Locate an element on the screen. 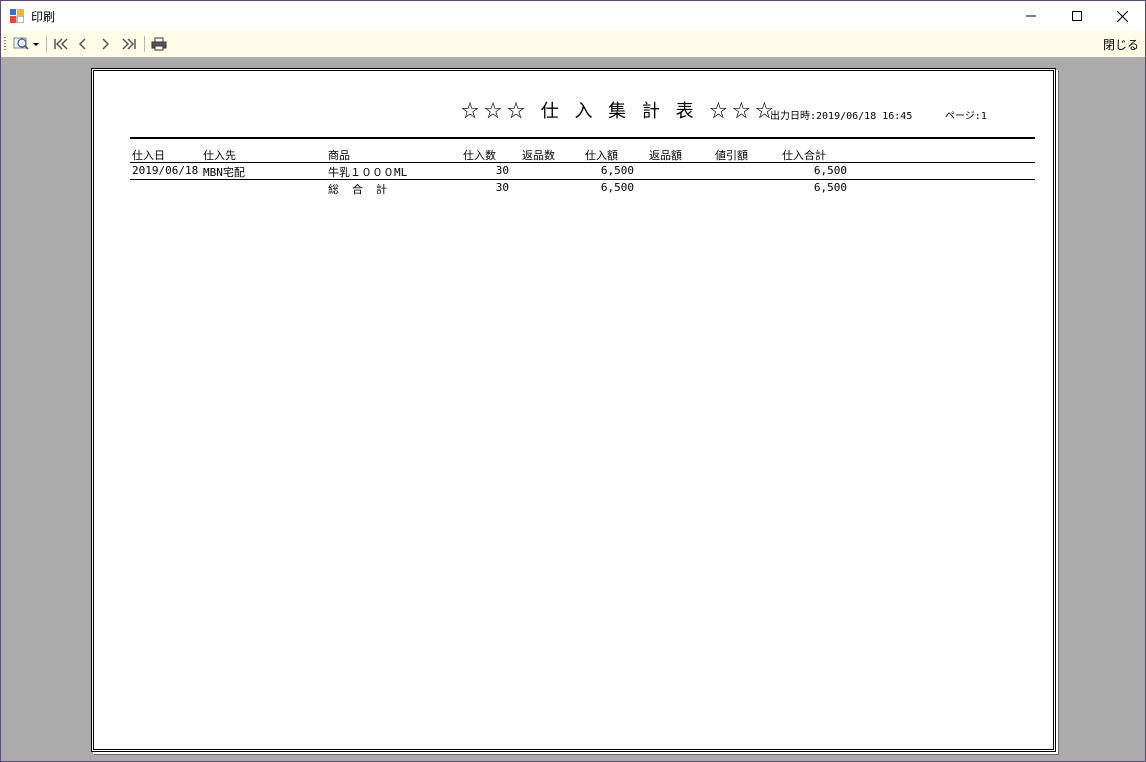  next-page-button is located at coordinates (105, 44).